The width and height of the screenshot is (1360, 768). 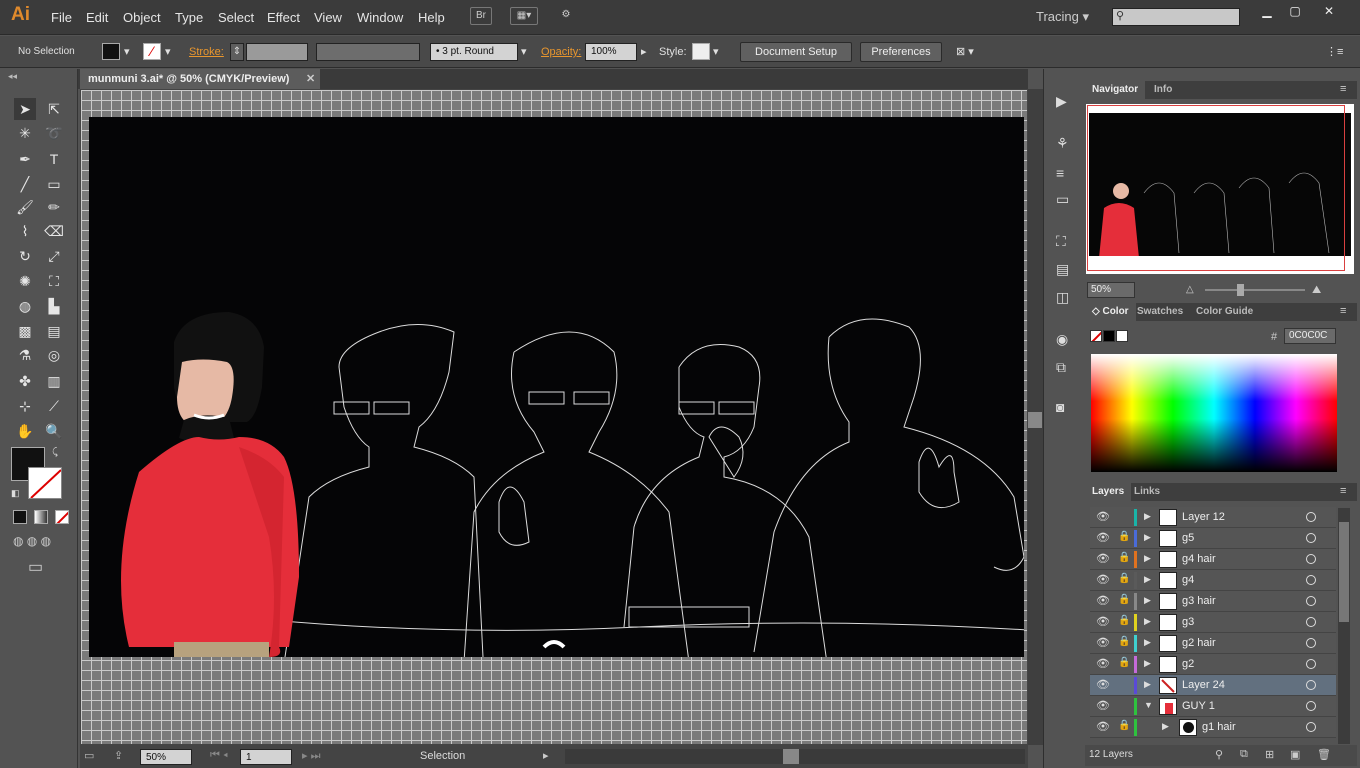 I want to click on delete-layer-icon: 🗑, so click(x=1324, y=754).